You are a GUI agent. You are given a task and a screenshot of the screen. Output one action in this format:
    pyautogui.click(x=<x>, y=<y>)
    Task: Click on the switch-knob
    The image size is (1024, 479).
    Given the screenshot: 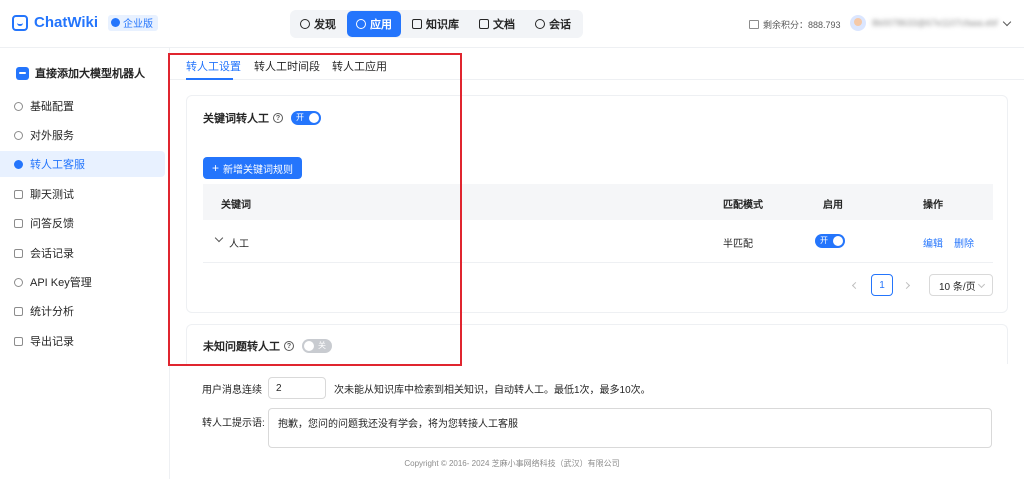 What is the action you would take?
    pyautogui.click(x=838, y=241)
    